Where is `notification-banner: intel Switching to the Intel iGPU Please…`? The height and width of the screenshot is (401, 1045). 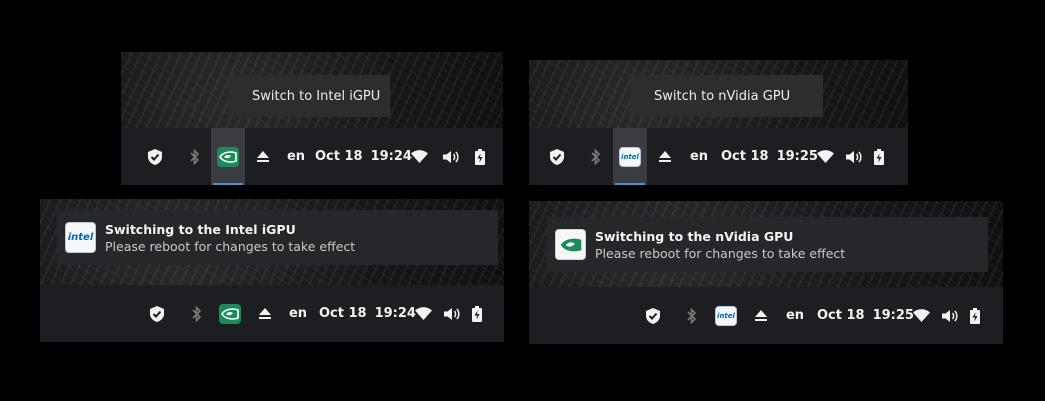 notification-banner: intel Switching to the Intel iGPU Please… is located at coordinates (277, 237).